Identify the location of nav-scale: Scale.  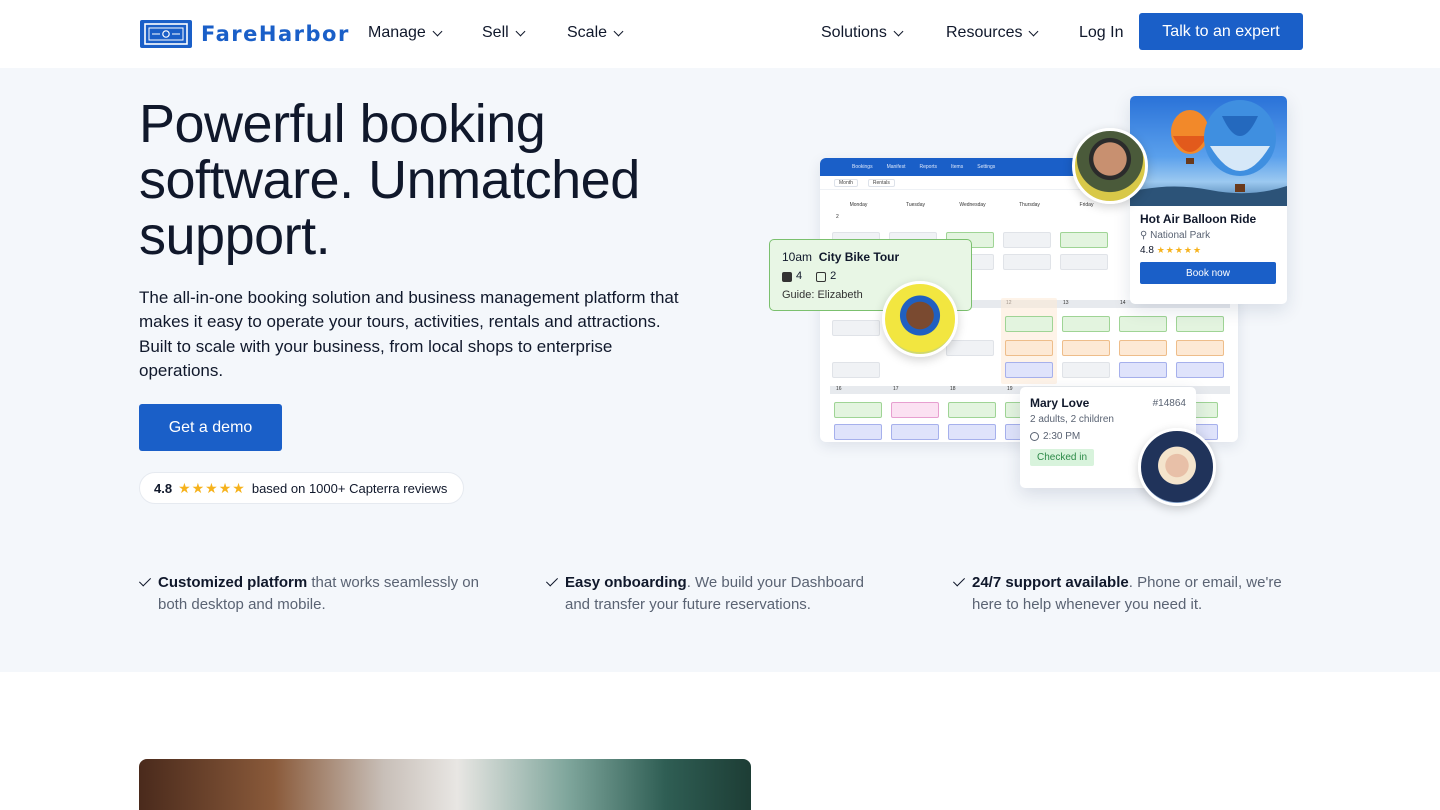
(595, 33).